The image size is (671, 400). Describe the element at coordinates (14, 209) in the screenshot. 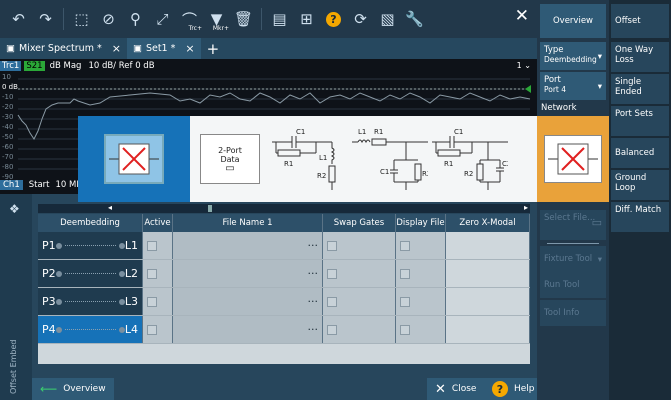

I see `settings-icon: ❖` at that location.